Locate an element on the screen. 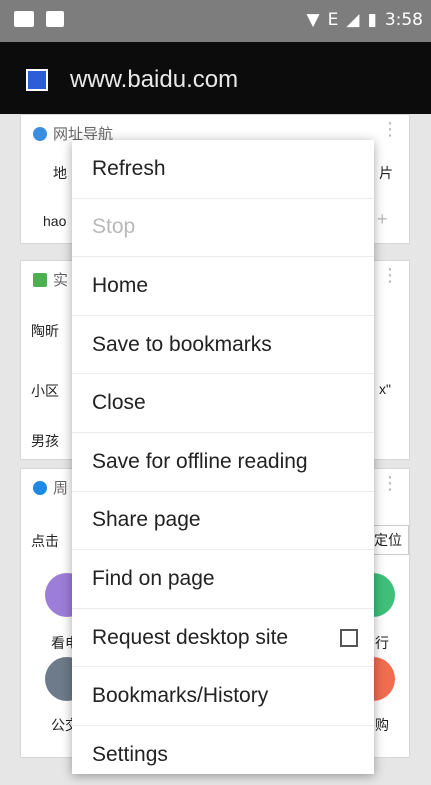 This screenshot has width=431, height=785. menu-item-label: Refresh is located at coordinates (129, 168).